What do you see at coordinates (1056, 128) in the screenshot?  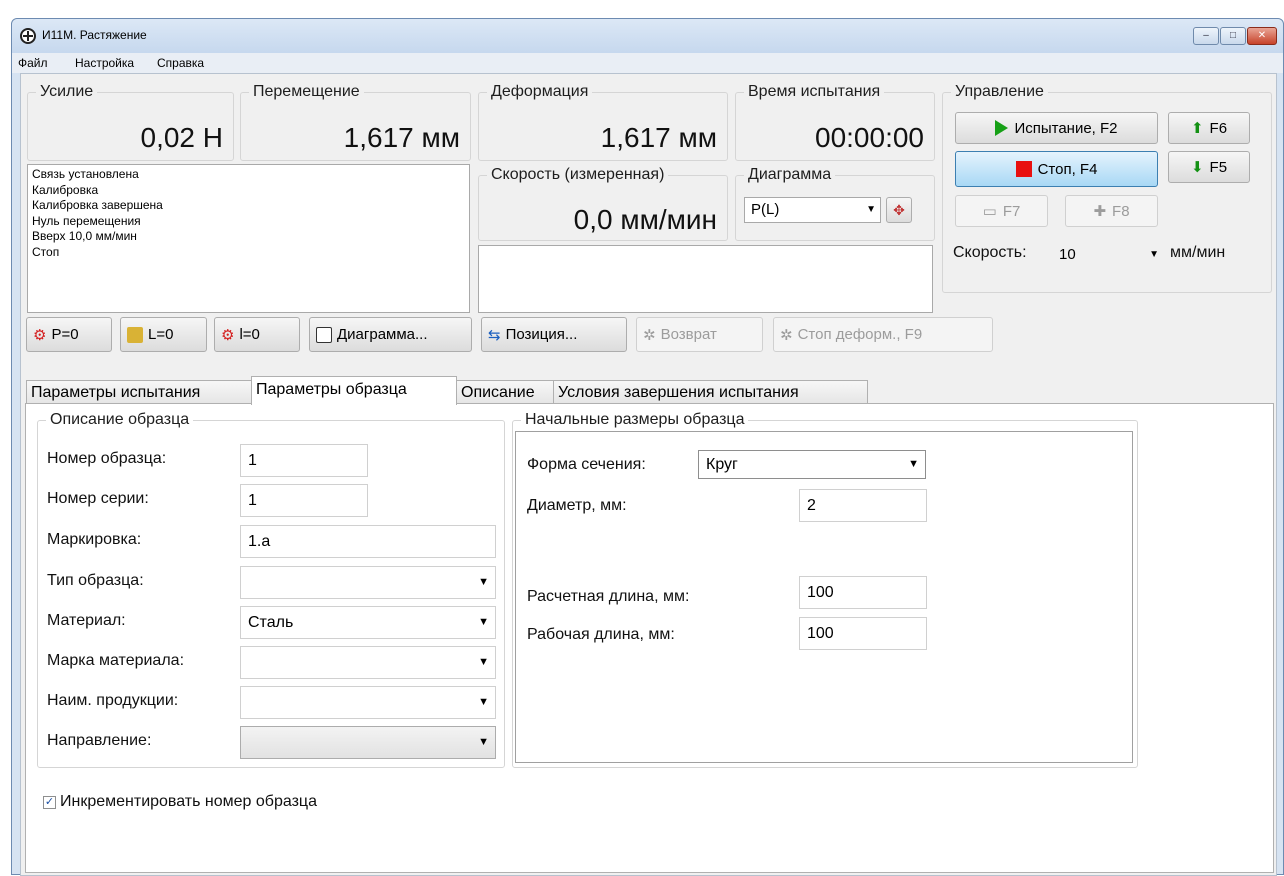 I see `test-button: Испытание, F2` at bounding box center [1056, 128].